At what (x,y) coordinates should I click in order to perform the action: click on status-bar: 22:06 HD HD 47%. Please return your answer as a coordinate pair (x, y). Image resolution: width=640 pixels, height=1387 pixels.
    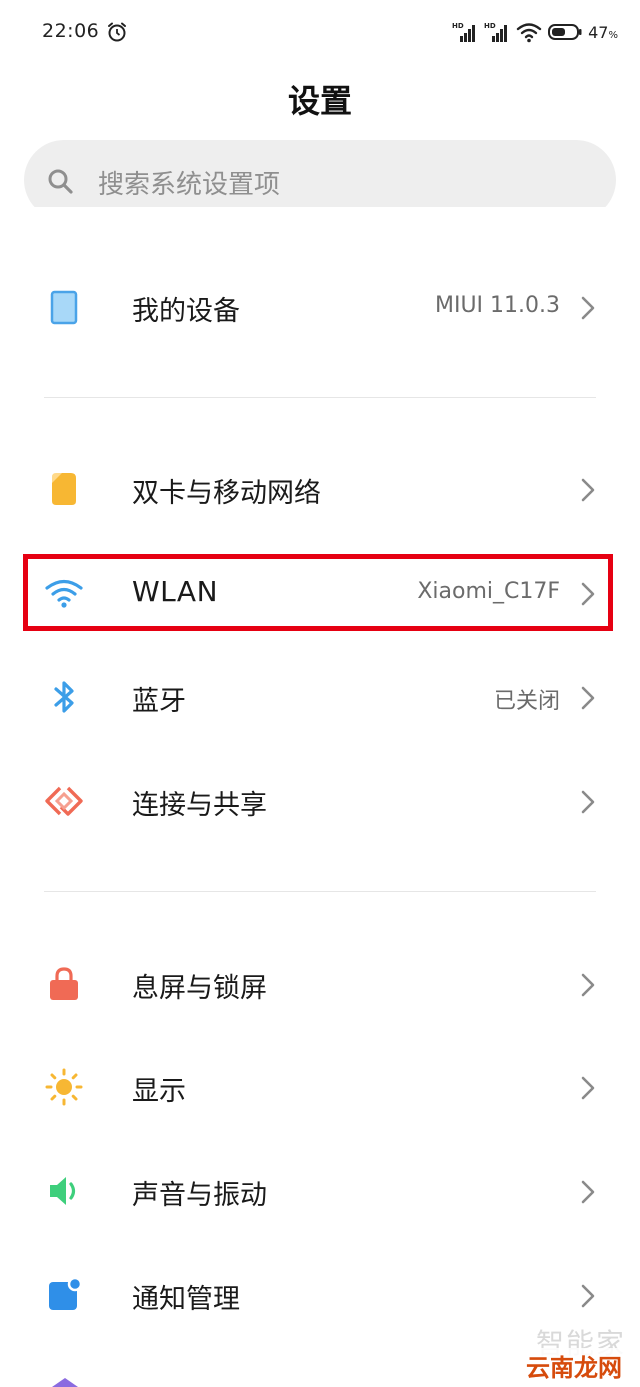
    Looking at the image, I should click on (320, 32).